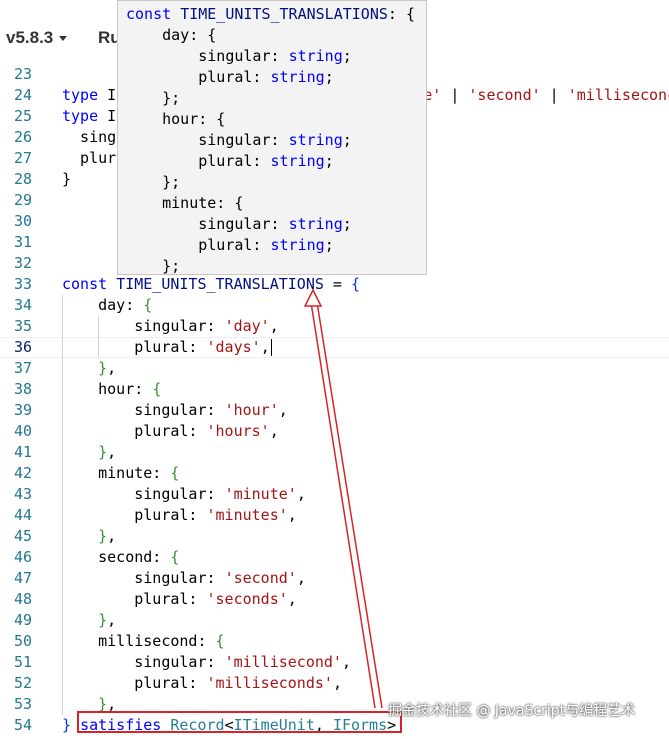  I want to click on arrow-line-right, so click(349, 502).